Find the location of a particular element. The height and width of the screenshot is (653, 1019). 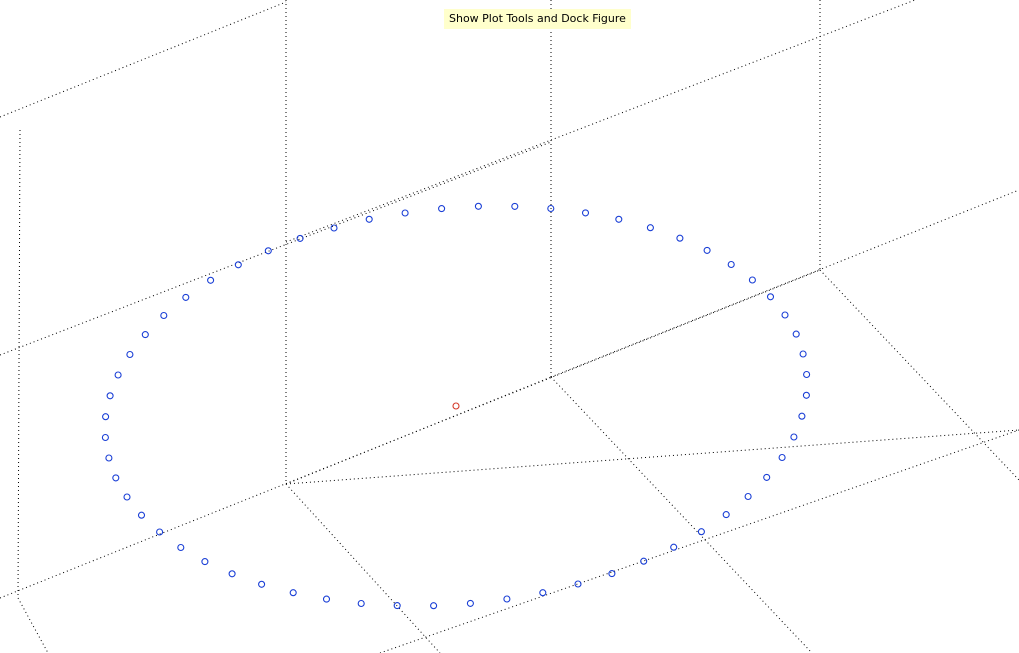

highlight-marker is located at coordinates (456, 406).